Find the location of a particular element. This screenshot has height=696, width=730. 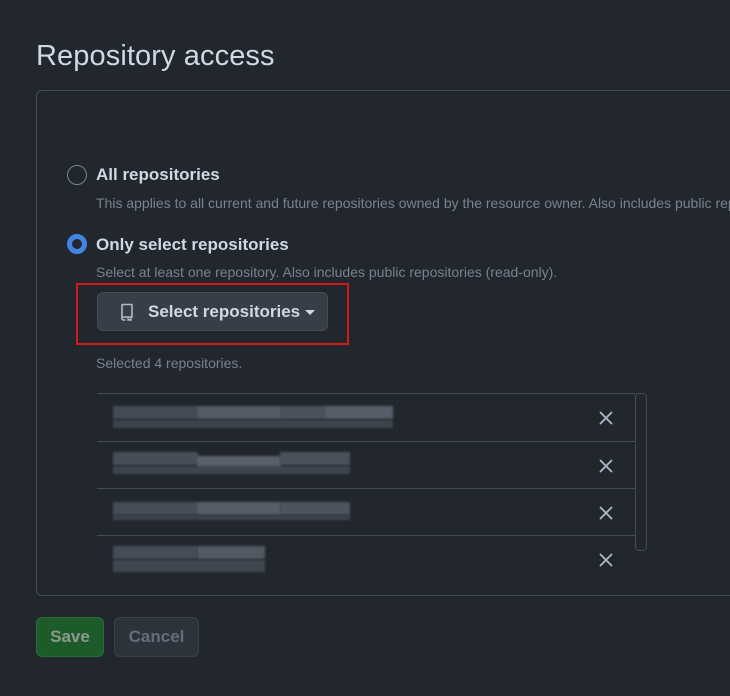

all-repositories-radio is located at coordinates (77, 175).